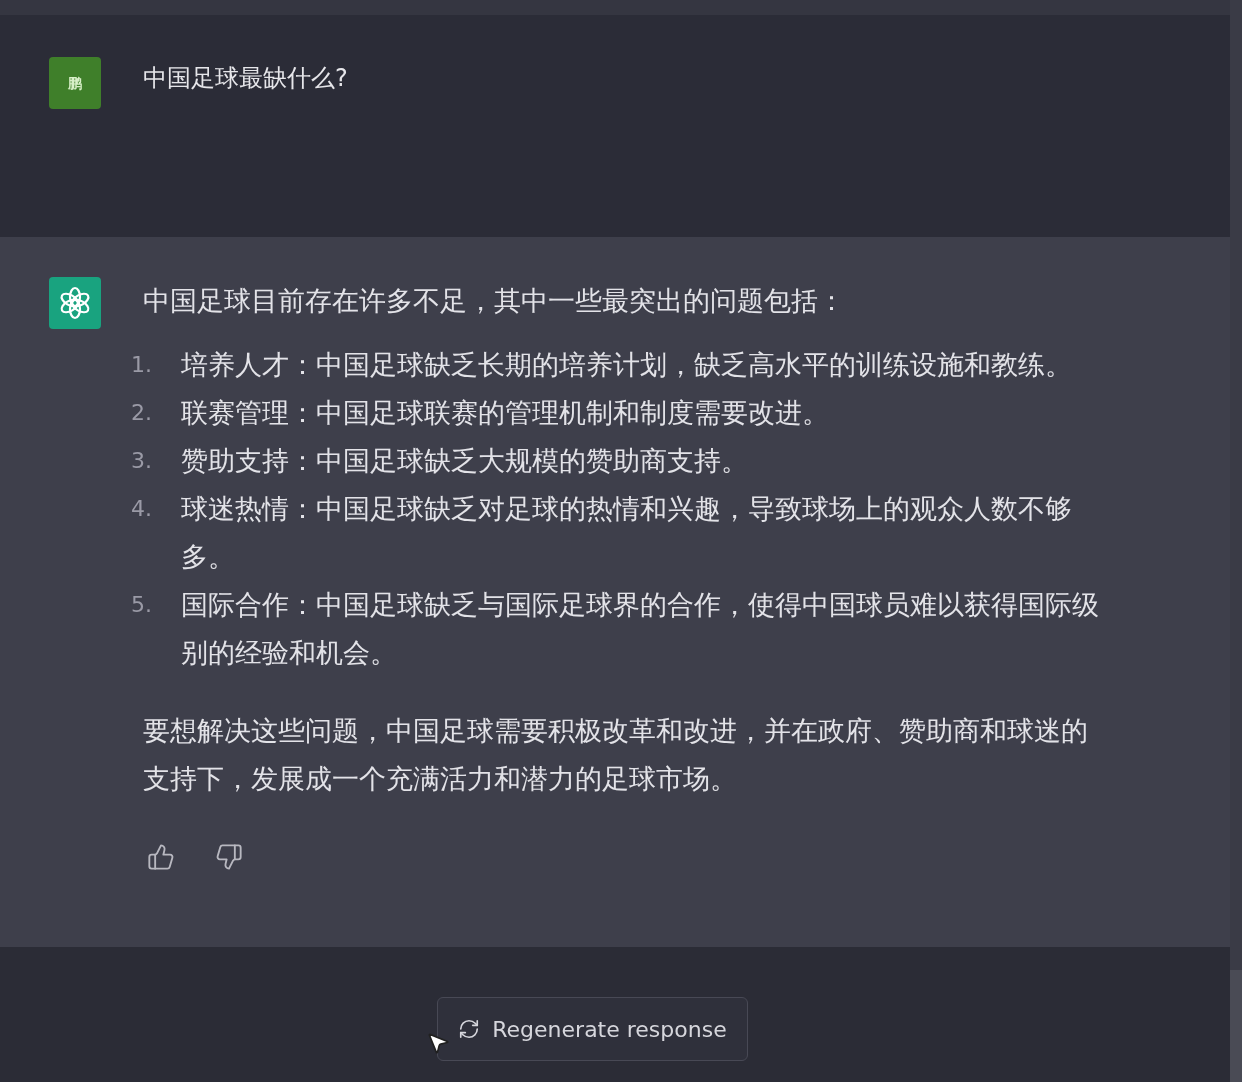  I want to click on thumbs-down-icon, so click(229, 857).